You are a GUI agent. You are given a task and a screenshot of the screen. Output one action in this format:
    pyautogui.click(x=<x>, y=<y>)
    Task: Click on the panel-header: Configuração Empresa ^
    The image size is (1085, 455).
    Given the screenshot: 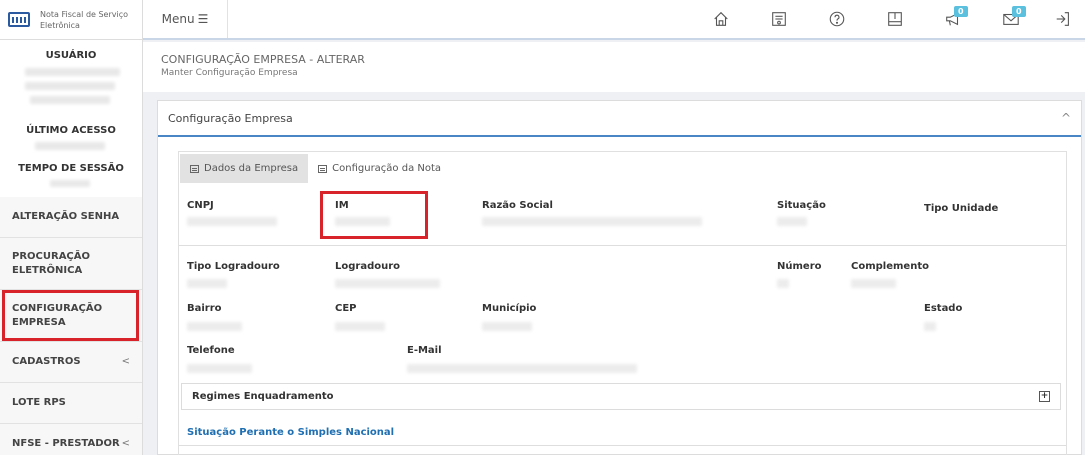 What is the action you would take?
    pyautogui.click(x=619, y=119)
    